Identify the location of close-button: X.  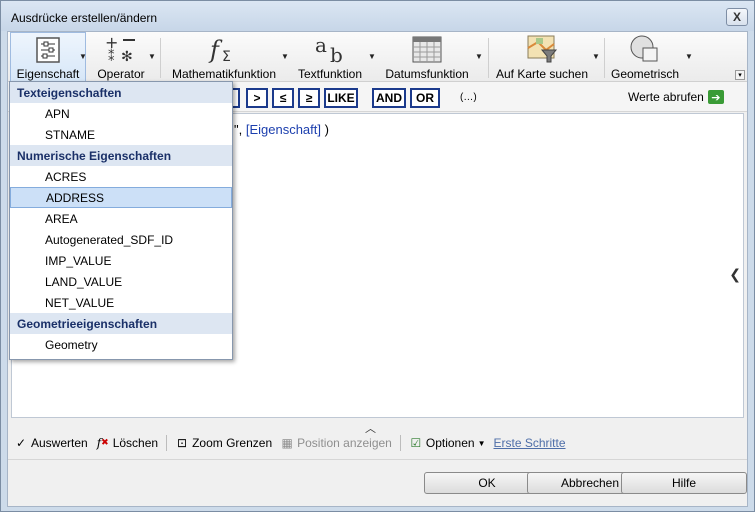
(737, 17).